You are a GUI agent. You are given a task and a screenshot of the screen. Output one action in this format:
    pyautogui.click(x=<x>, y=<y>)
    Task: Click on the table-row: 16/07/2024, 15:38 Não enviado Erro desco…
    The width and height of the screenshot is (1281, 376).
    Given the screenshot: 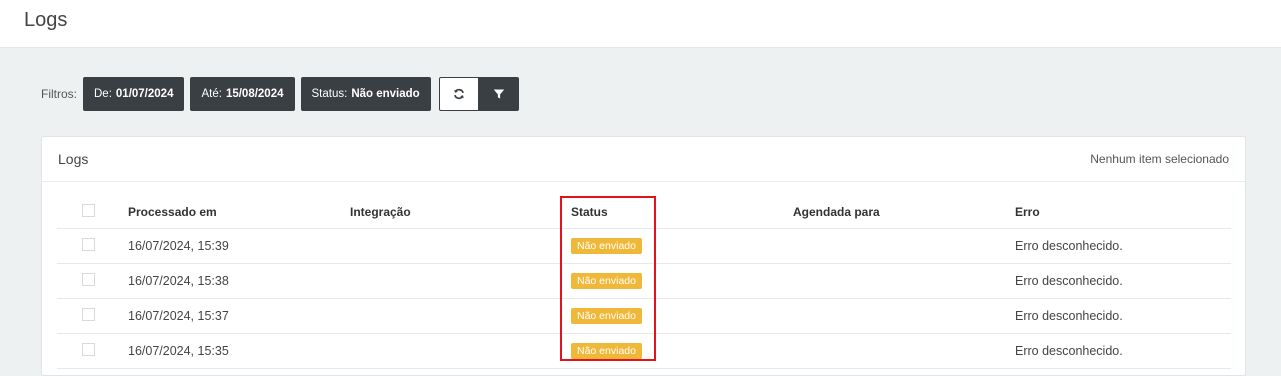 What is the action you would take?
    pyautogui.click(x=644, y=281)
    